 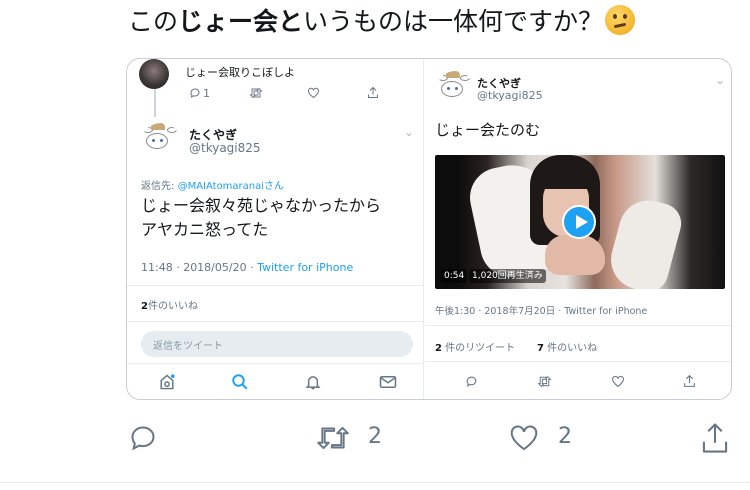 What do you see at coordinates (221, 186) in the screenshot?
I see `reply-to-handle: @MAIAtomaranai` at bounding box center [221, 186].